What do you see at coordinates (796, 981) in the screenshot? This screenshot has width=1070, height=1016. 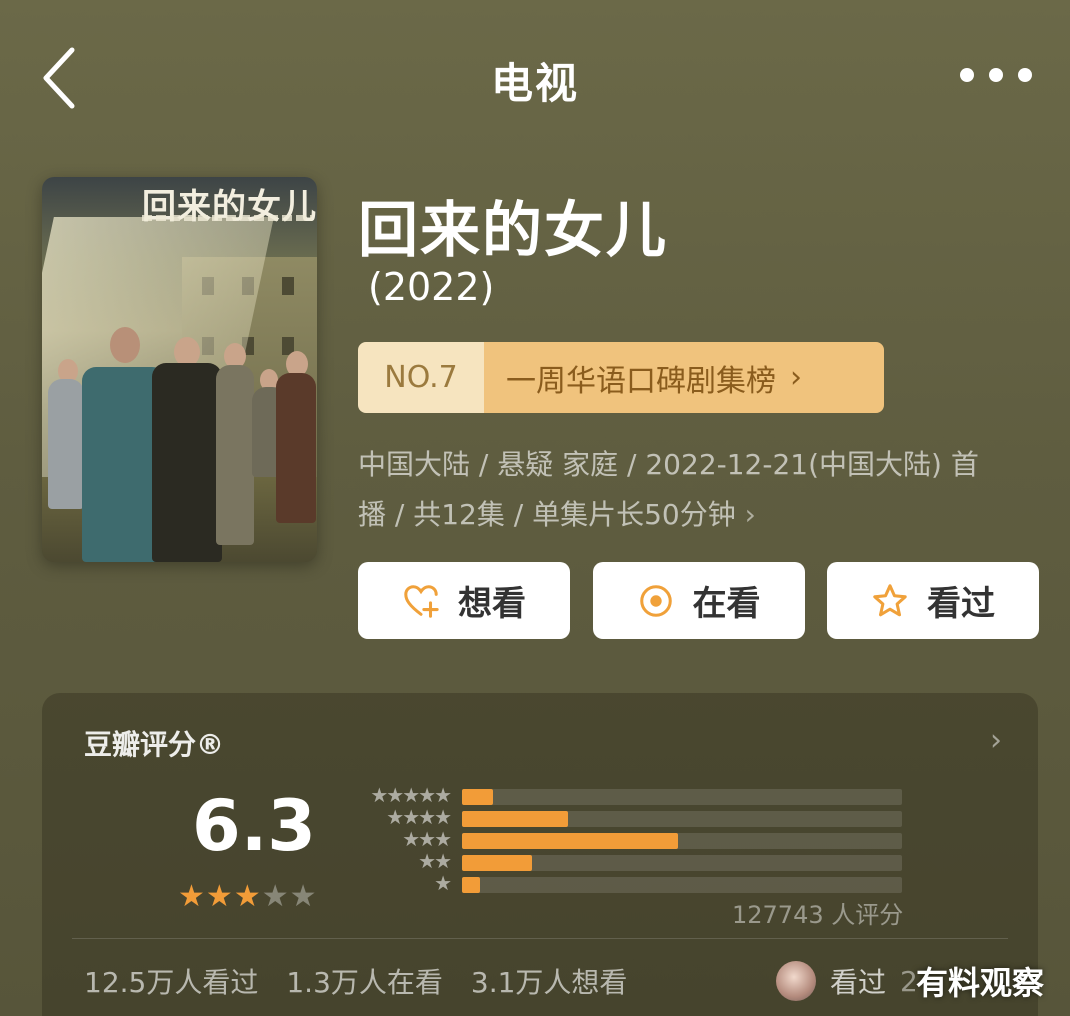 I see `avatar` at bounding box center [796, 981].